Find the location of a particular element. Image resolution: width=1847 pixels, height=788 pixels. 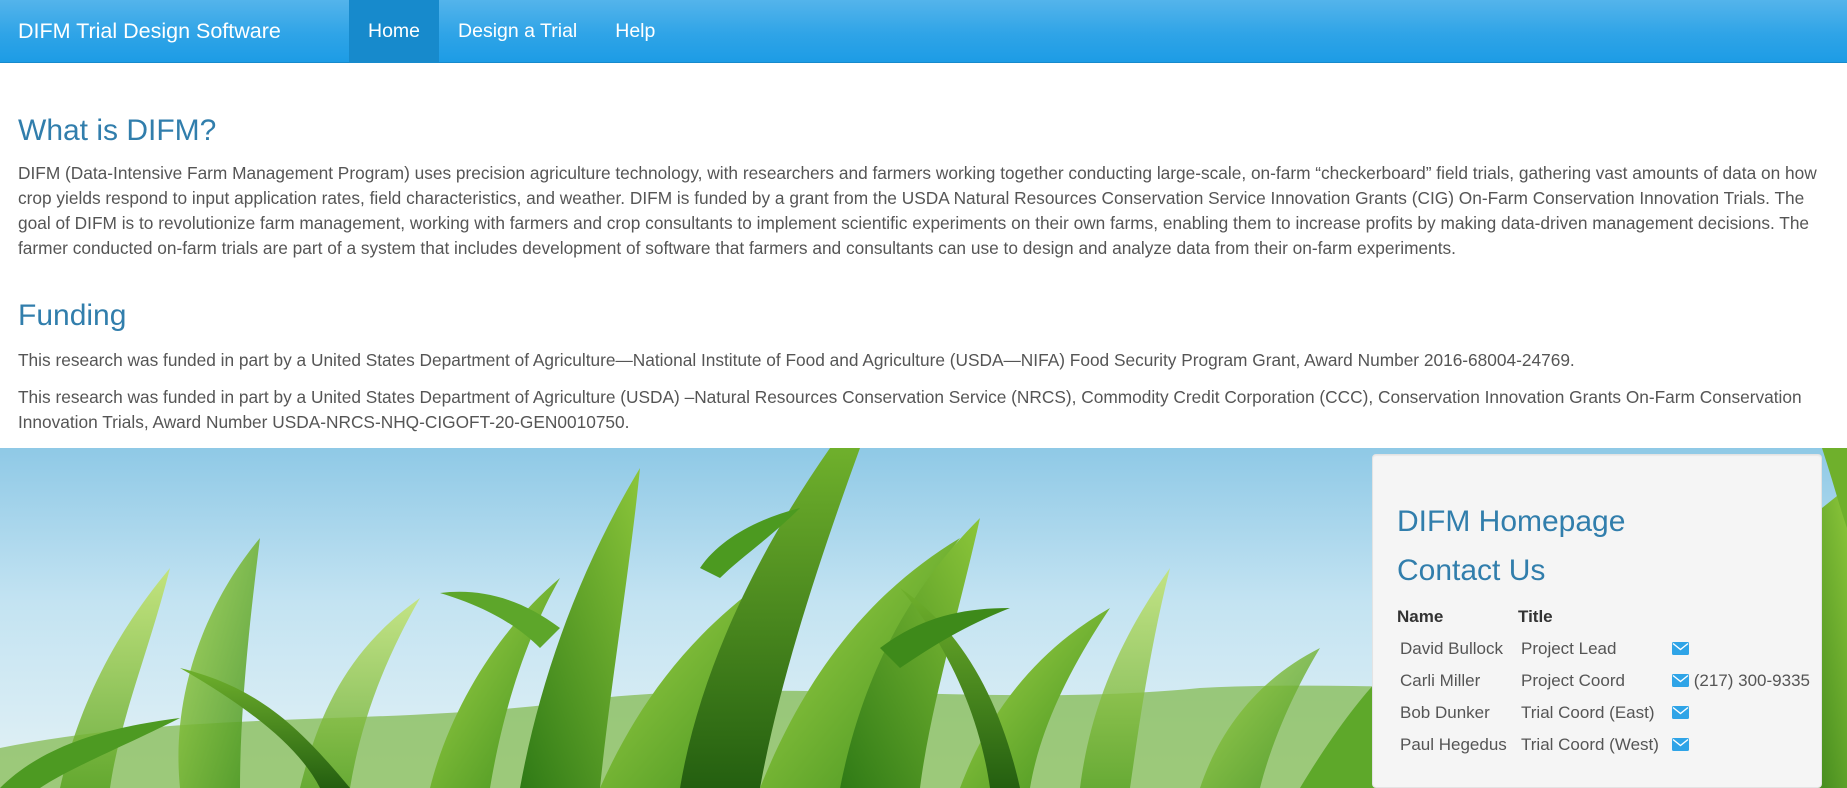

contact-name: Bob Dunker is located at coordinates (1445, 712).